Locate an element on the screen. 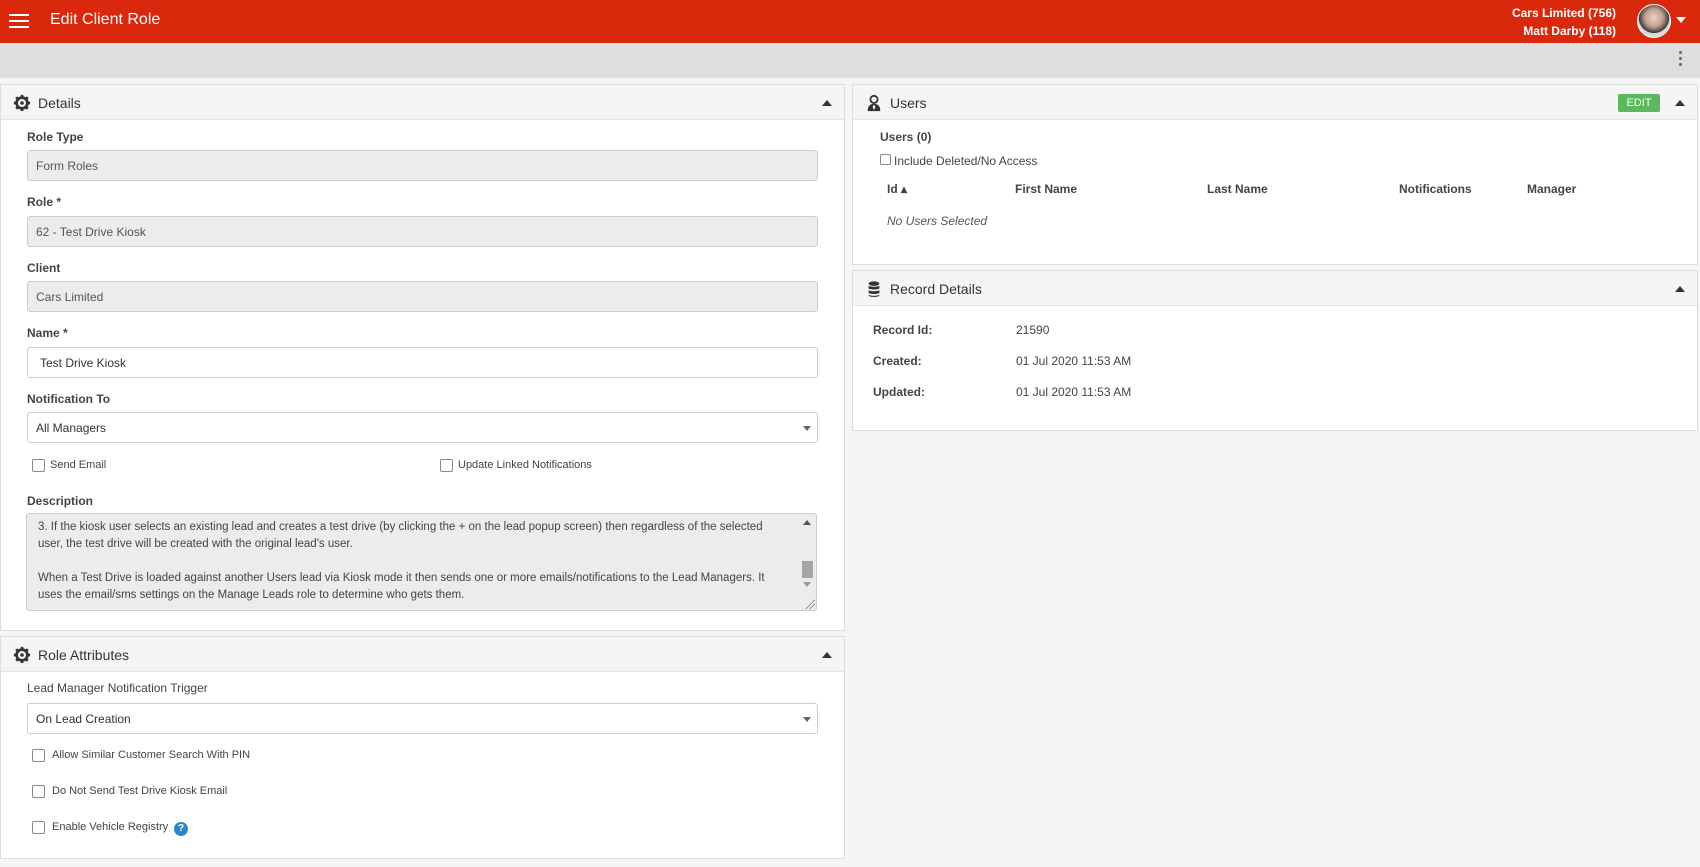  scroll-thumb is located at coordinates (807, 569).